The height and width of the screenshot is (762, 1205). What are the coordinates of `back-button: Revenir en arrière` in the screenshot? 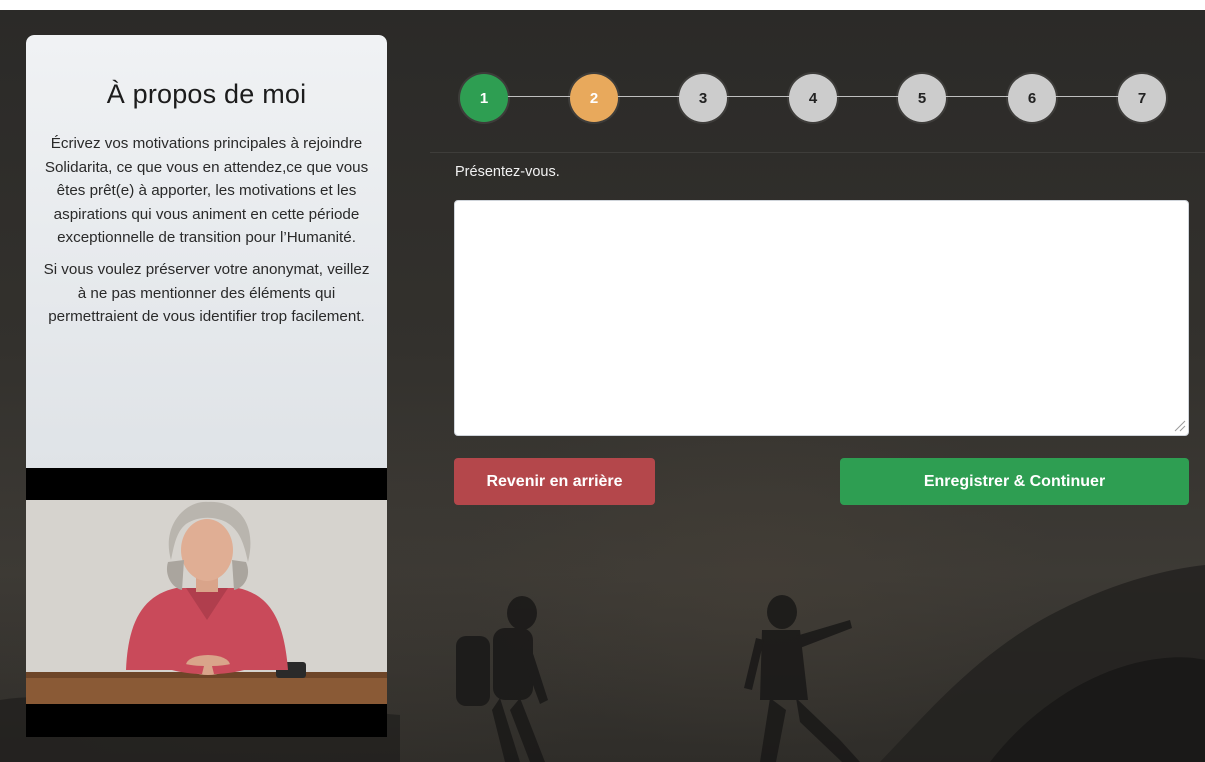 It's located at (554, 481).